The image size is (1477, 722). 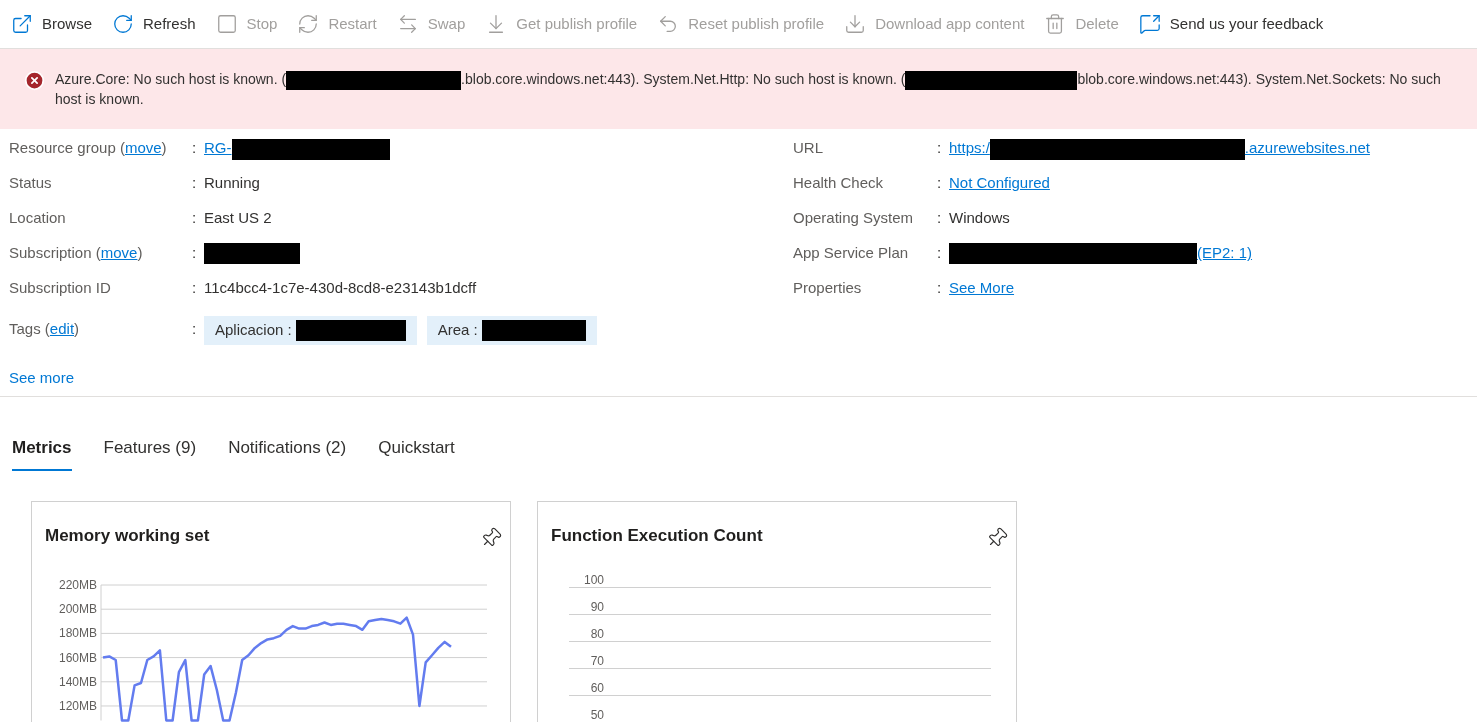 I want to click on field-label: Status, so click(x=30, y=183).